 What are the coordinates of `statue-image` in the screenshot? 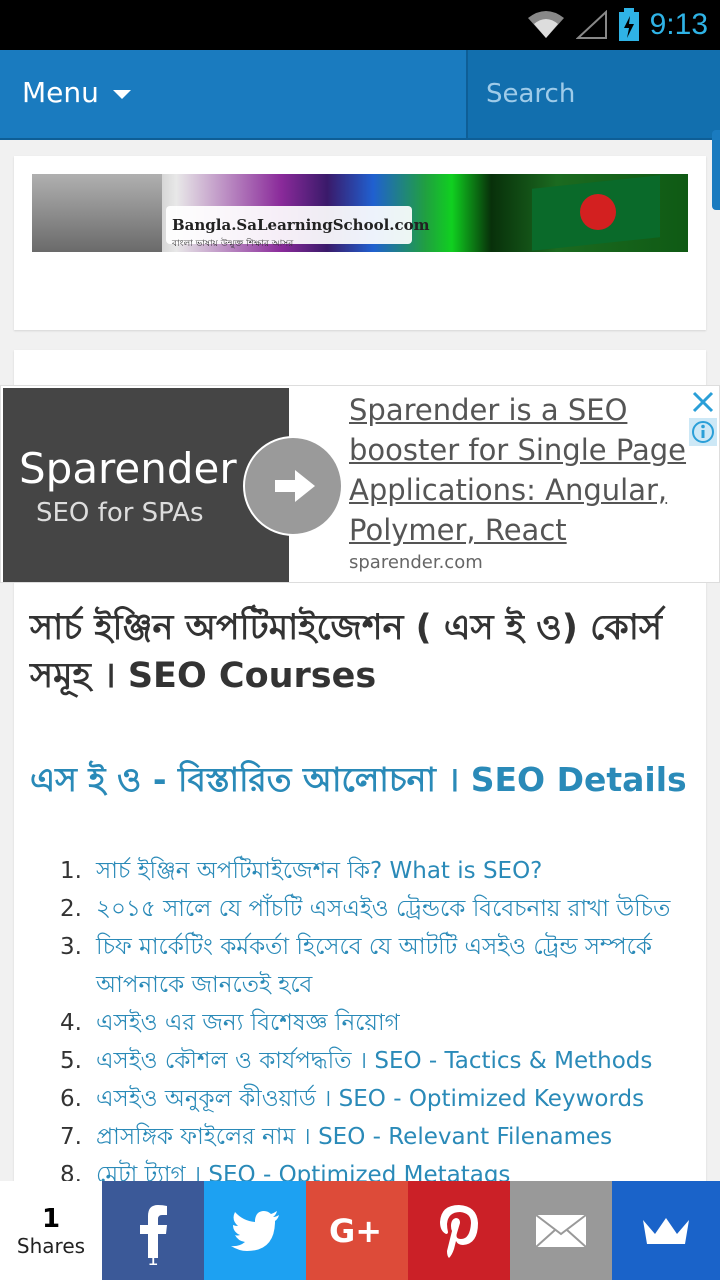 It's located at (97, 213).